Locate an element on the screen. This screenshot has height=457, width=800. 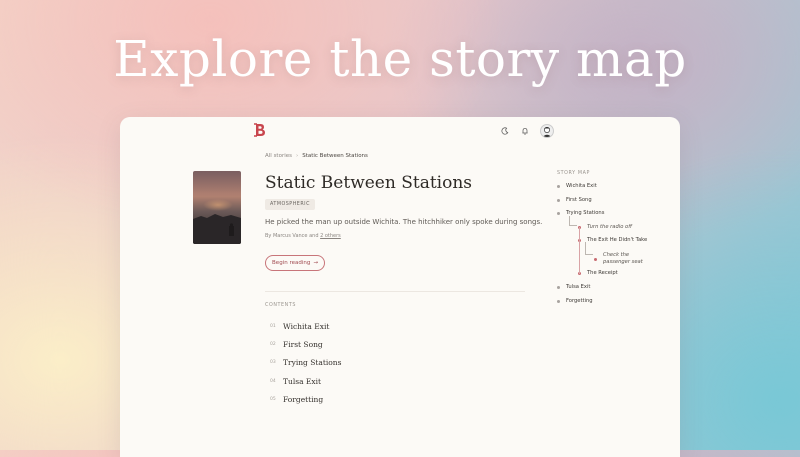
byline-author: By Marcus Vance and is located at coordinates (293, 236).